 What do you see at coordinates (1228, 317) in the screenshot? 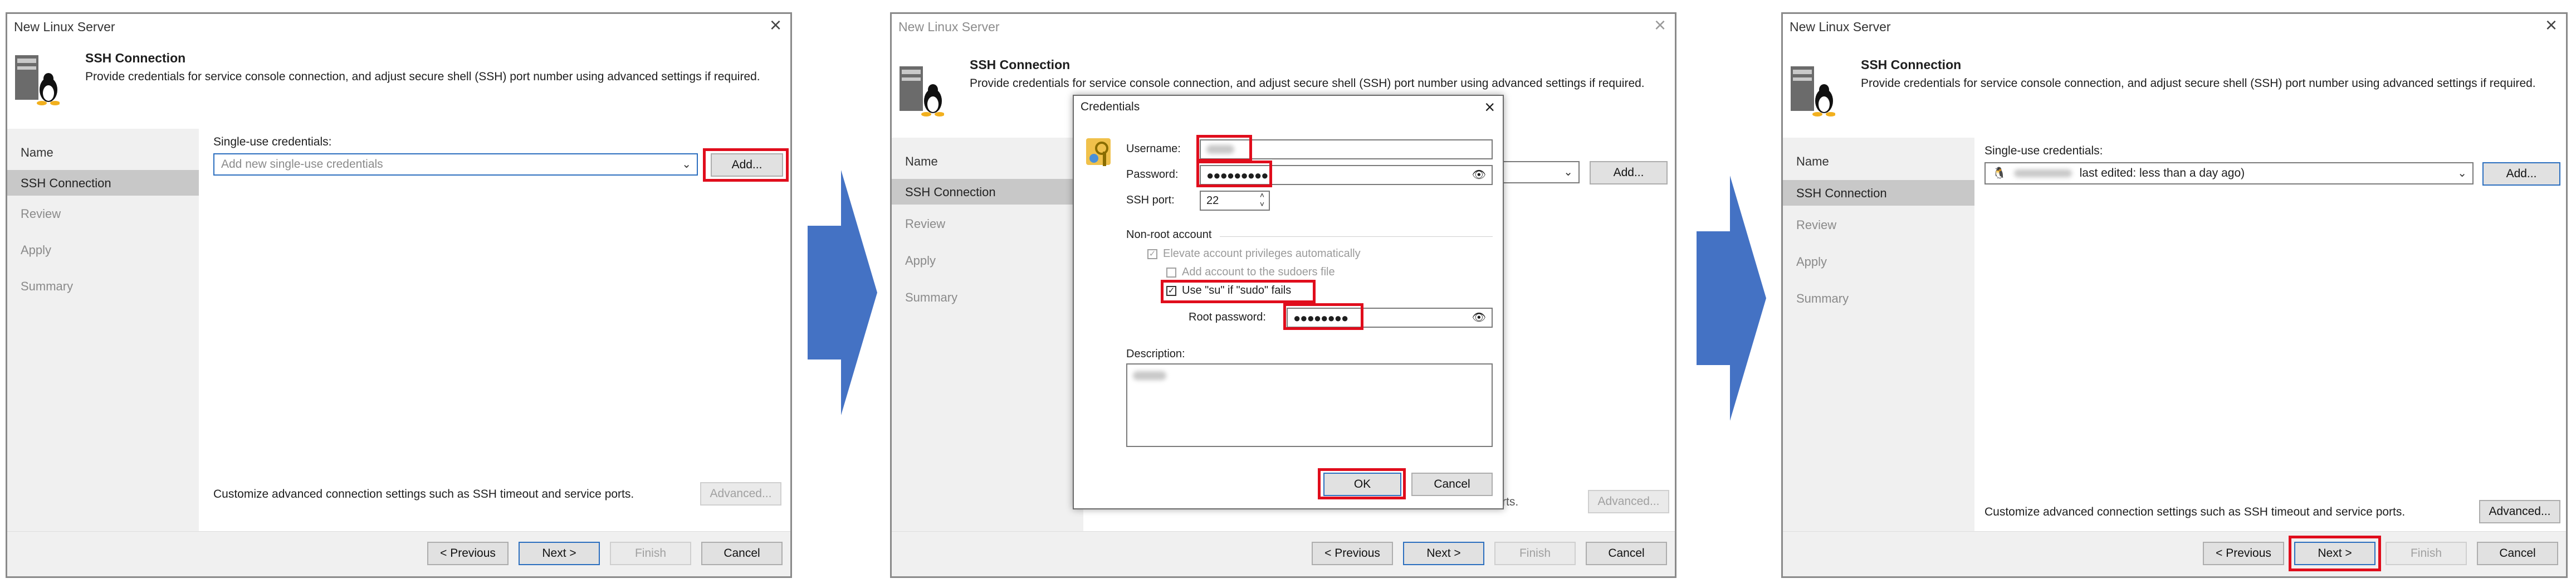
I see `root-password-label: Root password:` at bounding box center [1228, 317].